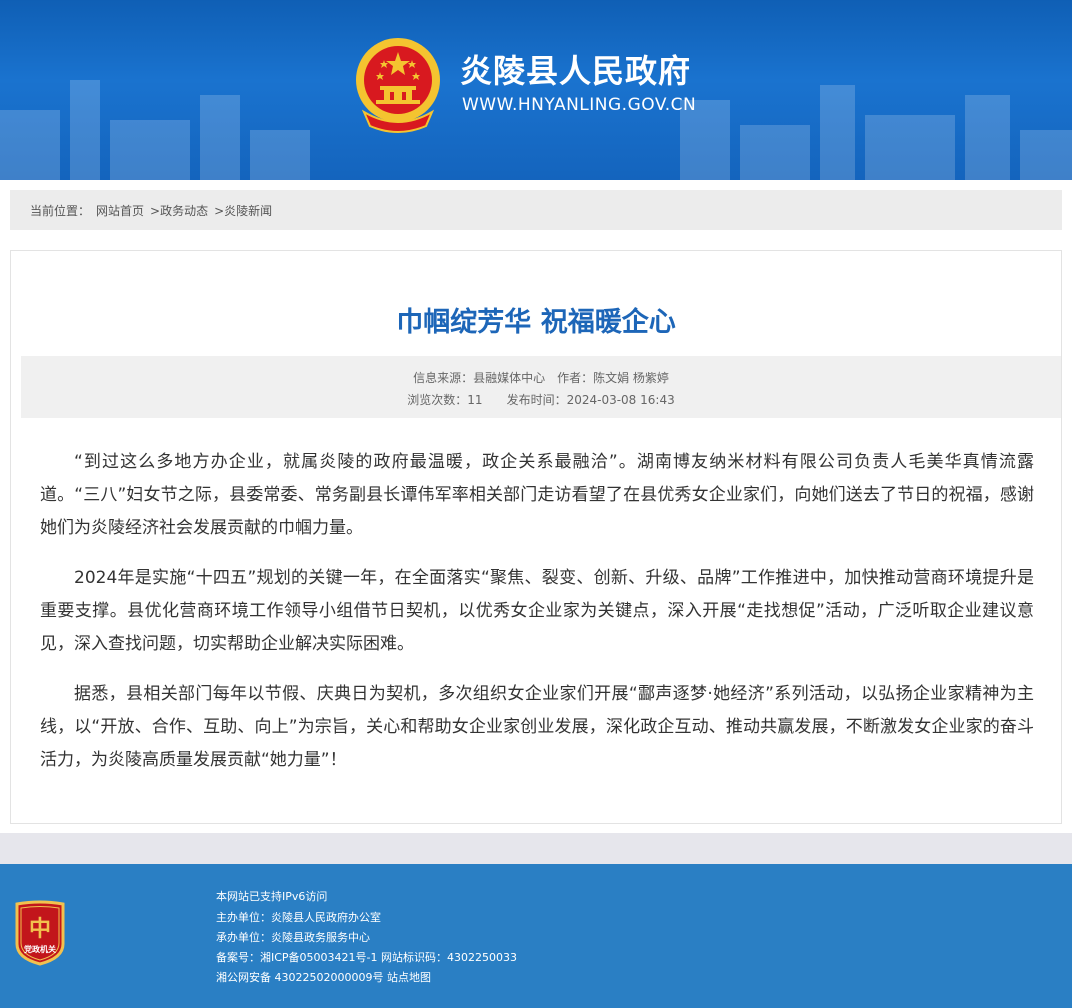  Describe the element at coordinates (40, 949) in the screenshot. I see `badge-text: 党政机关` at that location.